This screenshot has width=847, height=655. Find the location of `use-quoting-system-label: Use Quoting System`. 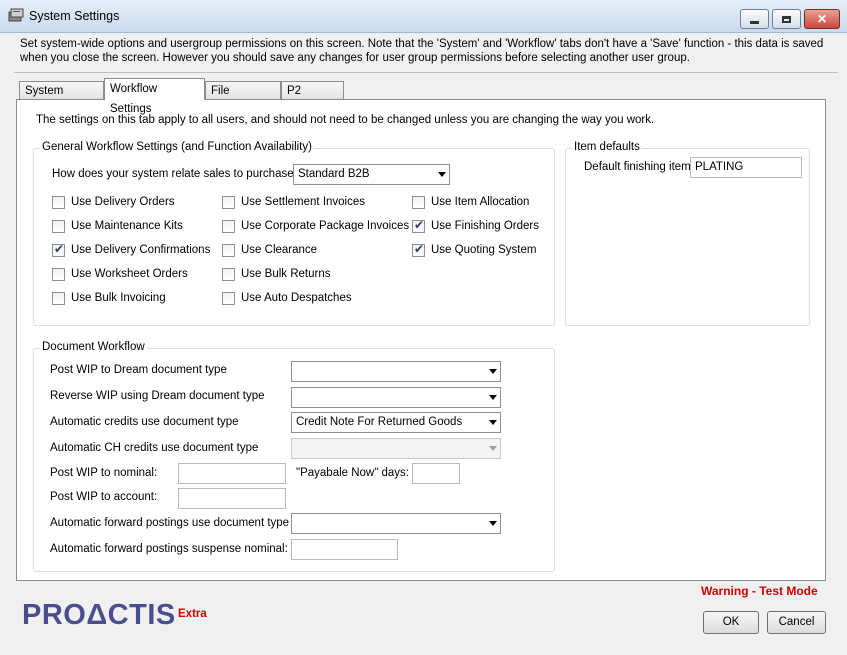

use-quoting-system-label: Use Quoting System is located at coordinates (484, 250).